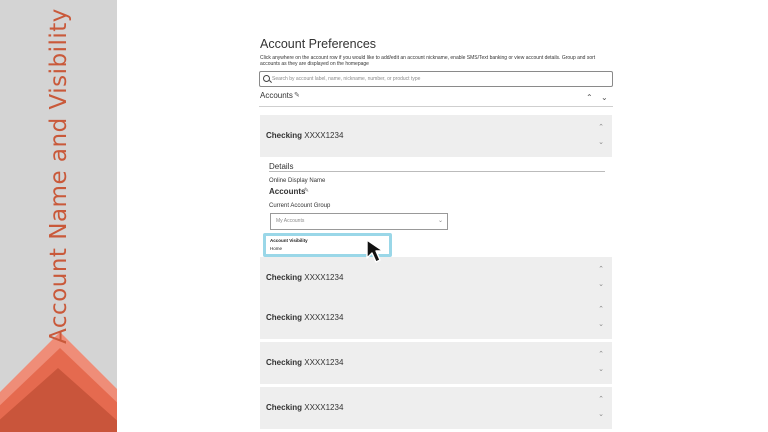 The image size is (768, 432). What do you see at coordinates (289, 240) in the screenshot?
I see `account-visibility-label: Account Visibility` at bounding box center [289, 240].